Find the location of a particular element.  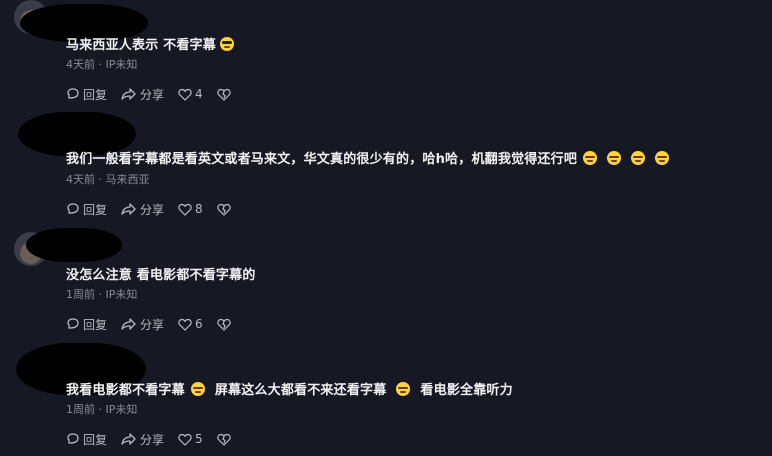

like-button: 8 is located at coordinates (190, 209).